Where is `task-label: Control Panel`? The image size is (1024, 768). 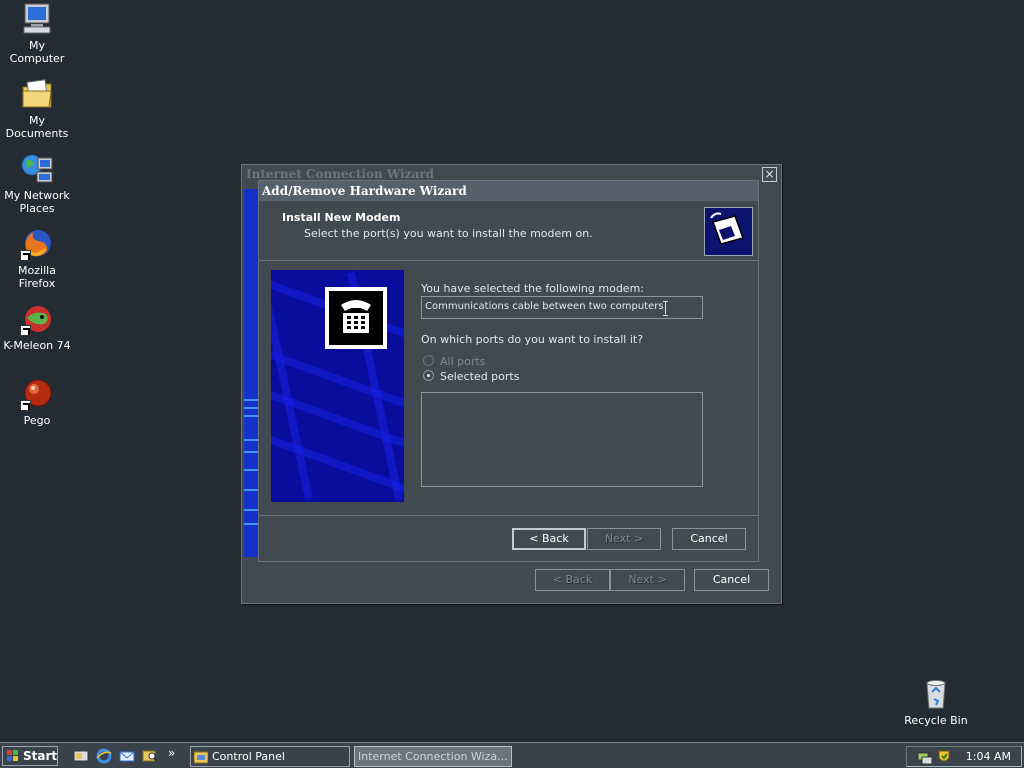
task-label: Control Panel is located at coordinates (248, 756).